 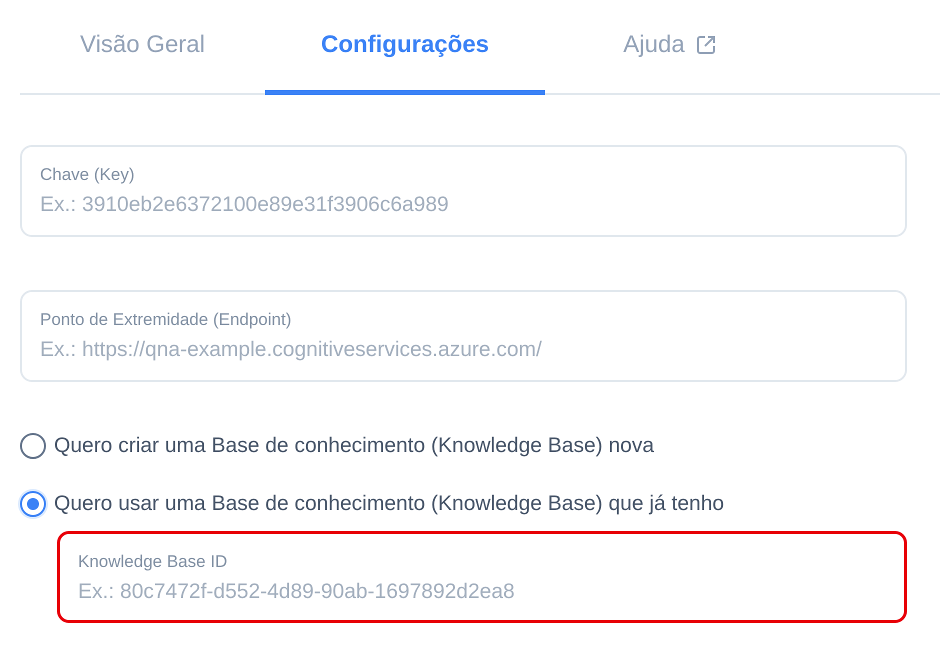 What do you see at coordinates (88, 175) in the screenshot?
I see `field-label: Chave (Key)` at bounding box center [88, 175].